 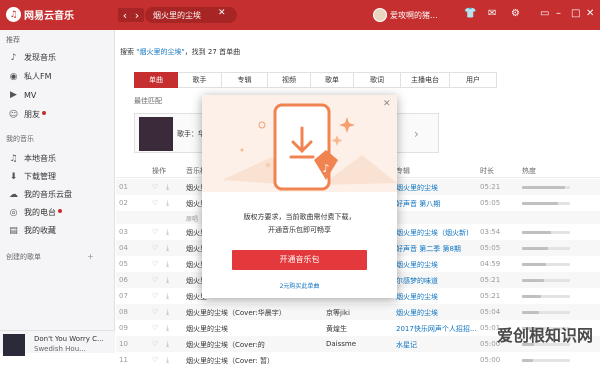 I want to click on close-dialog-icon: ✕, so click(x=387, y=104).